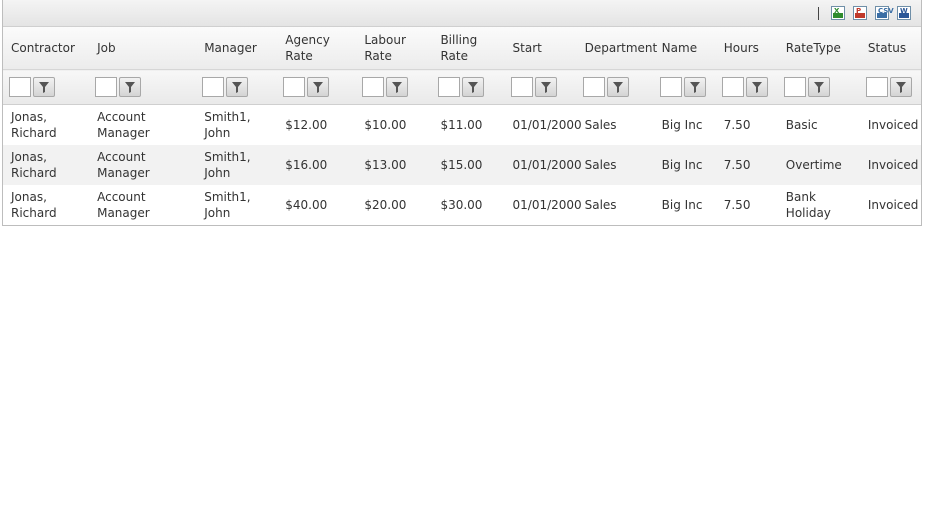 This screenshot has height=528, width=932. Describe the element at coordinates (593, 87) in the screenshot. I see `filter-input-department` at that location.